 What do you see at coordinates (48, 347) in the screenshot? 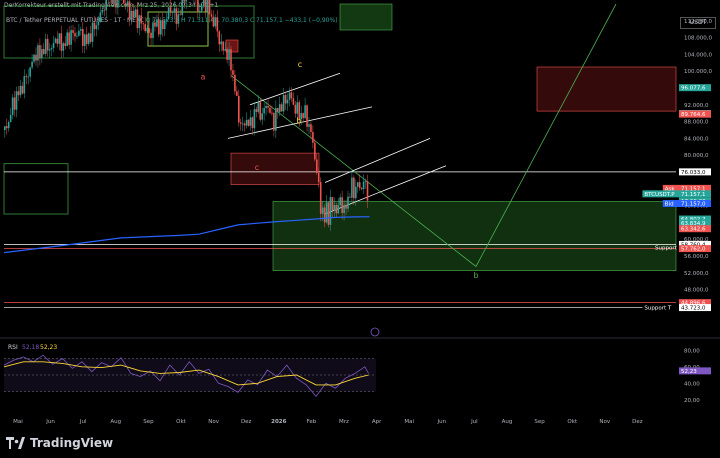
I see `rsi-value: 52,23` at bounding box center [48, 347].